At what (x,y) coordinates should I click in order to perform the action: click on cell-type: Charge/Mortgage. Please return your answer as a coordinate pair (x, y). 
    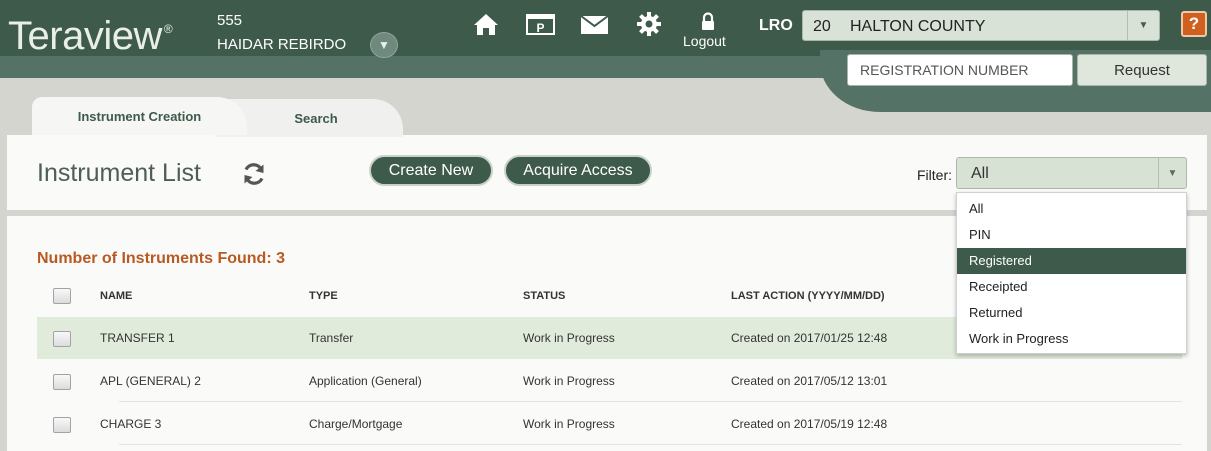
    Looking at the image, I should click on (356, 424).